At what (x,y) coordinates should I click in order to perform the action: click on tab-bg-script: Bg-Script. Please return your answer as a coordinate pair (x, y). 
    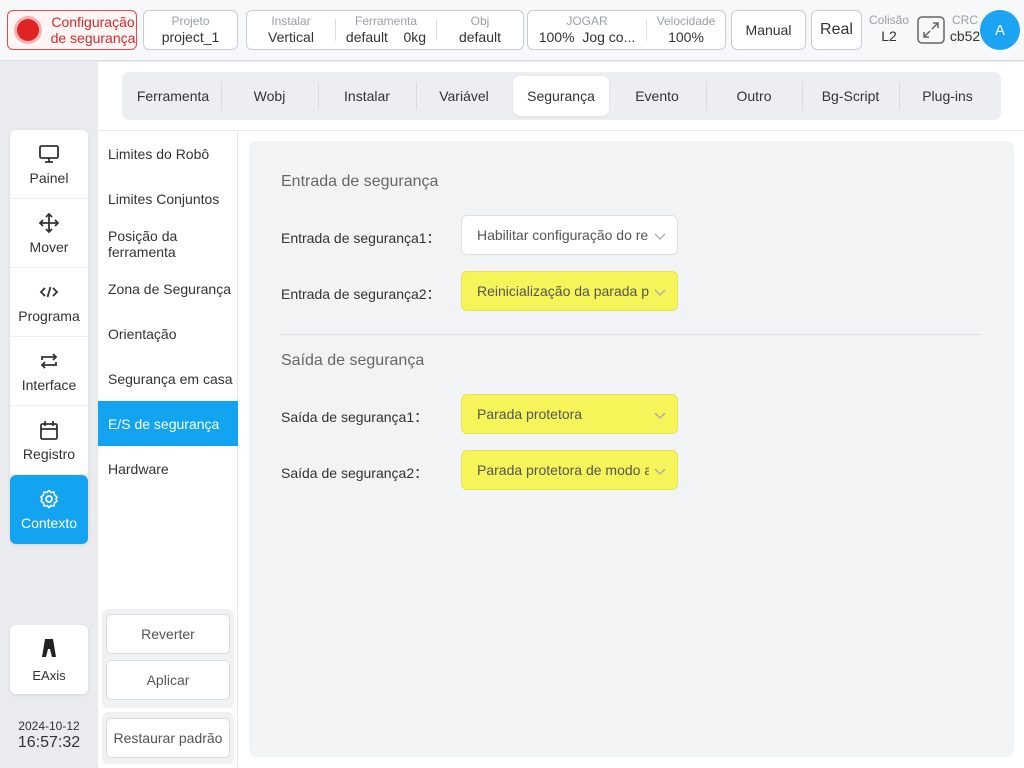
    Looking at the image, I should click on (850, 96).